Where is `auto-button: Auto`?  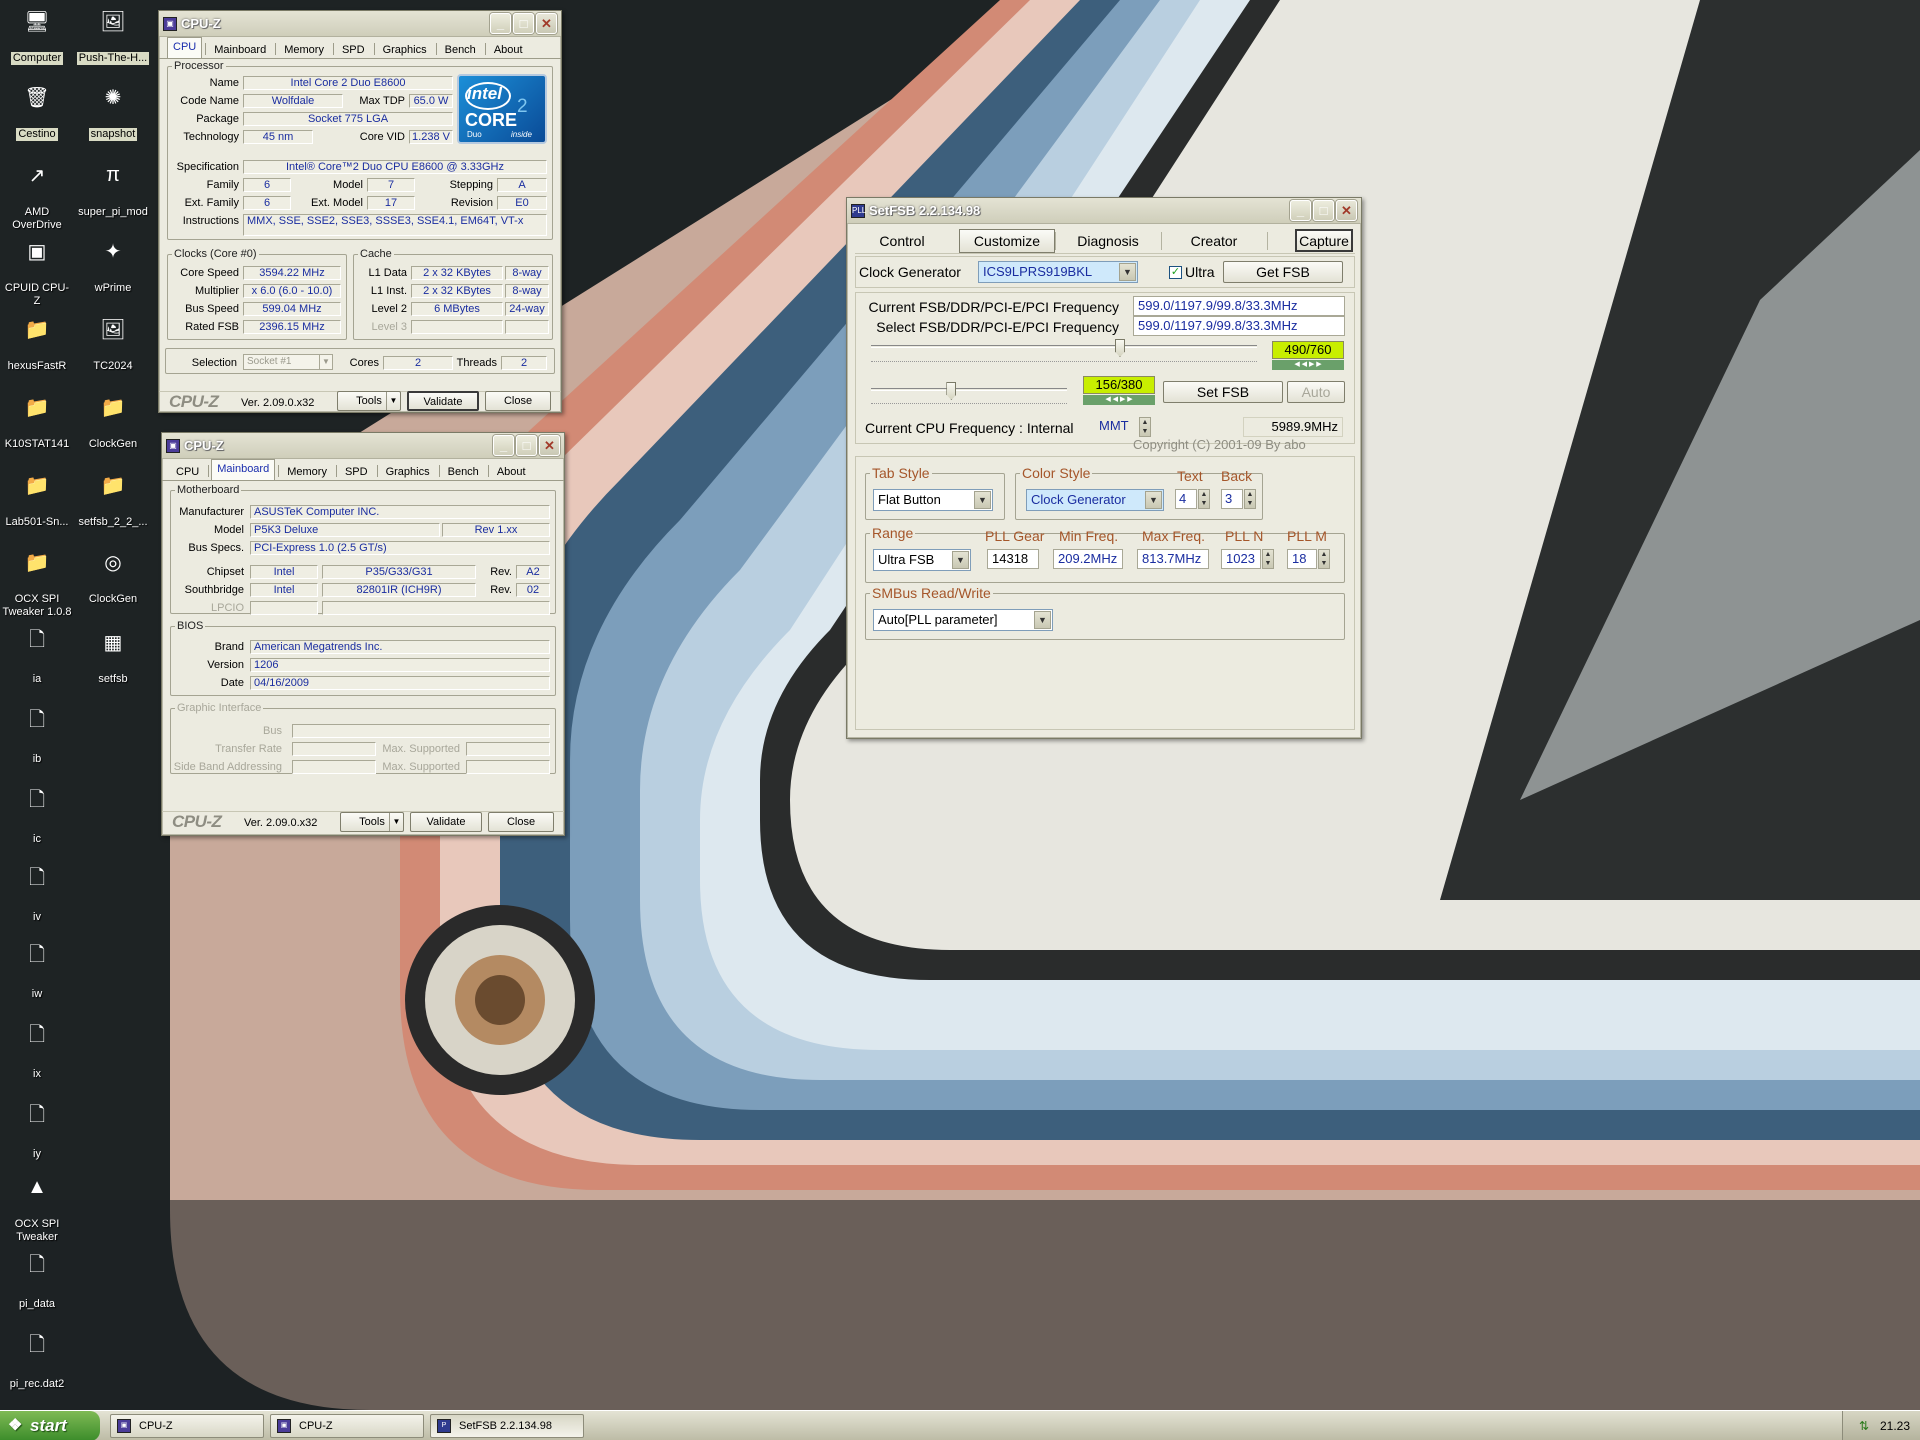 auto-button: Auto is located at coordinates (1316, 392).